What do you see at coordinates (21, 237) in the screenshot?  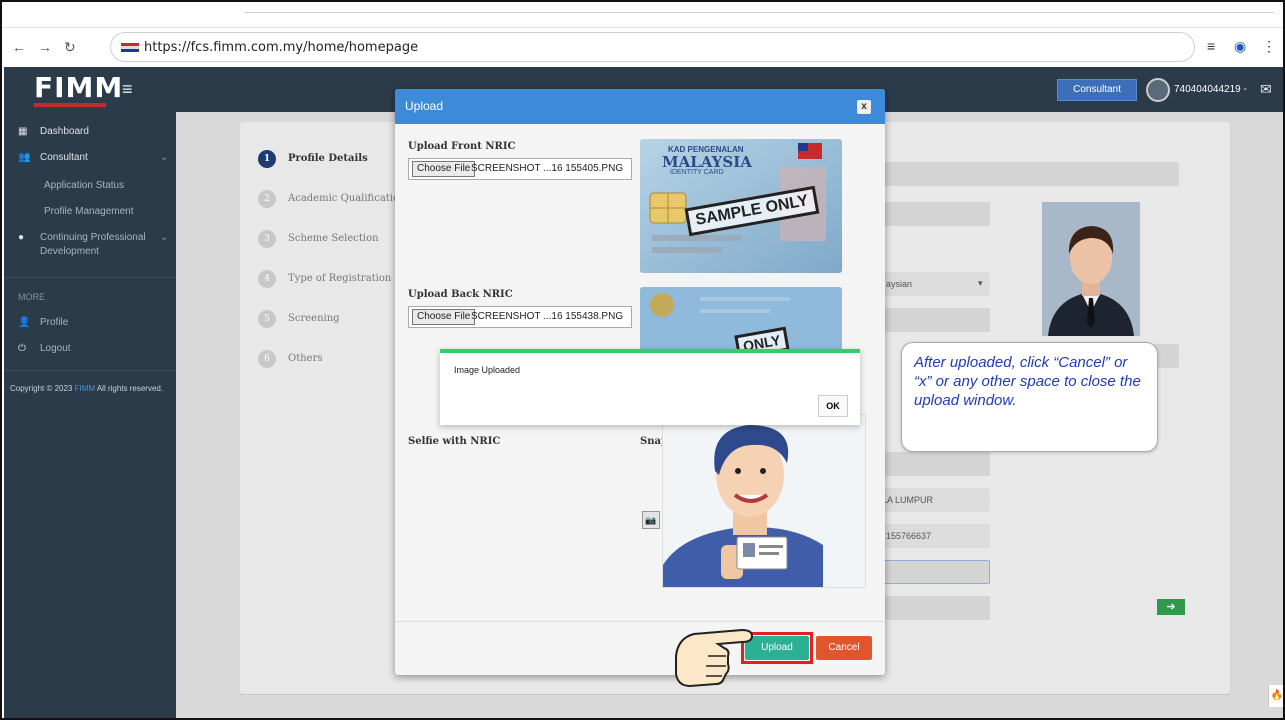 I see `circle-icon: ●` at bounding box center [21, 237].